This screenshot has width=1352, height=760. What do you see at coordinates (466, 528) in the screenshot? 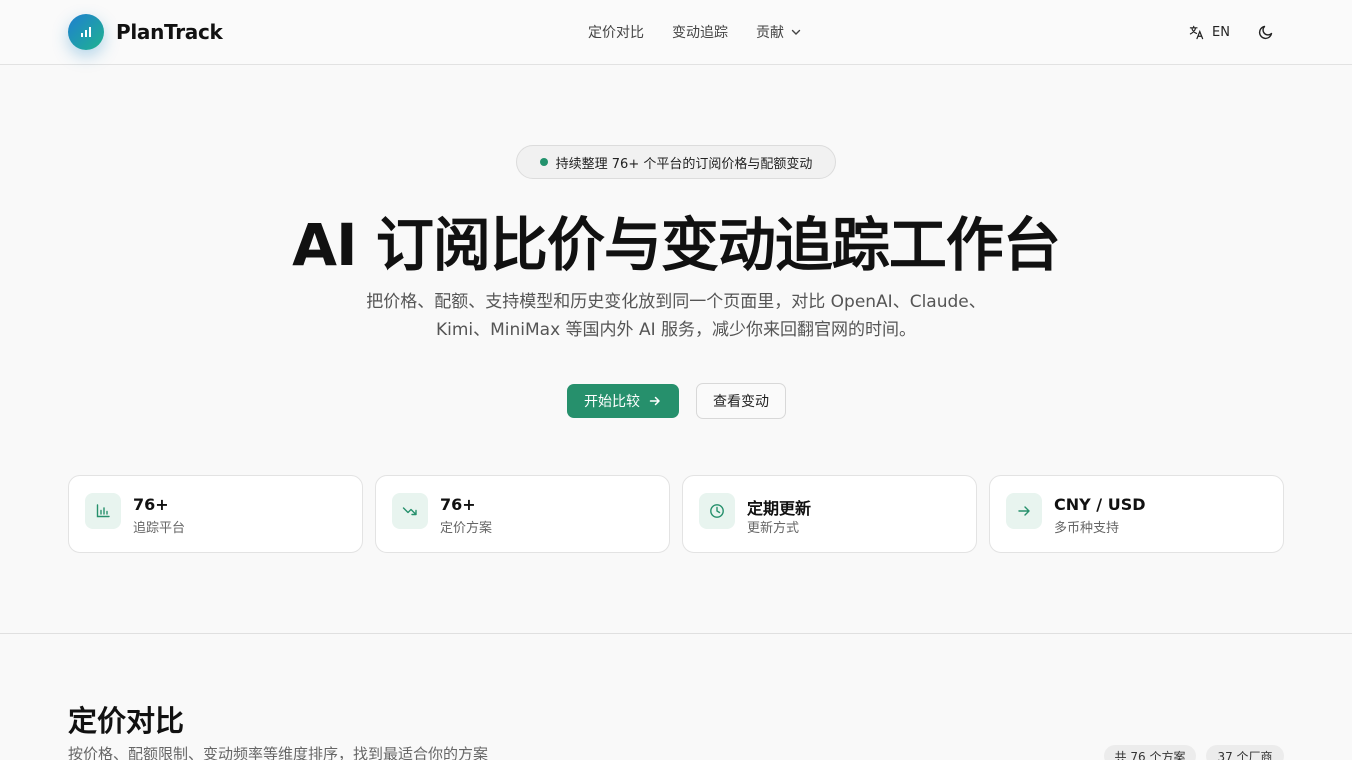
I see `stat-label: 定价方案` at bounding box center [466, 528].